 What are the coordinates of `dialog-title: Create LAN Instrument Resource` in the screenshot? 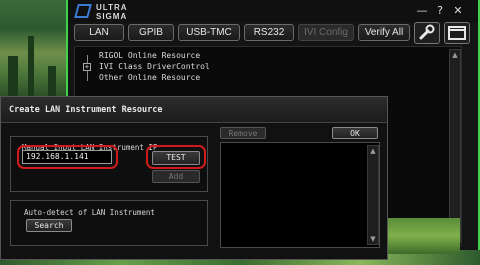 It's located at (86, 110).